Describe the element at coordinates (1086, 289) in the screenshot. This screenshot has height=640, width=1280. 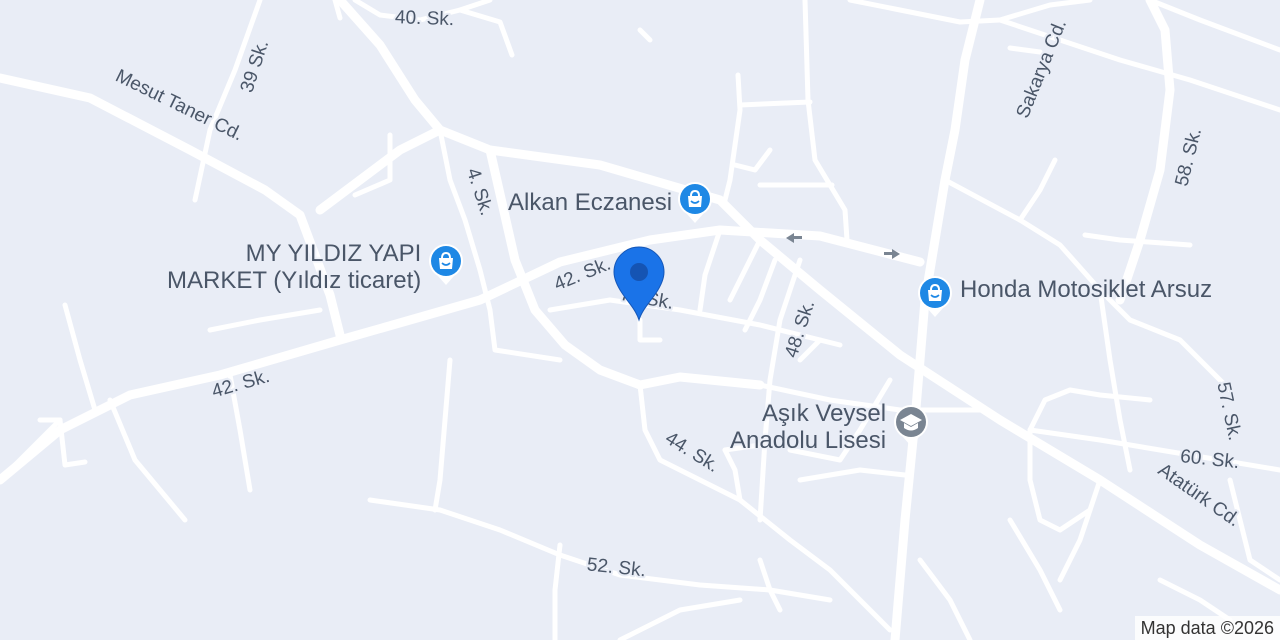
I see `poi-label: Honda Motosiklet Arsuz` at that location.